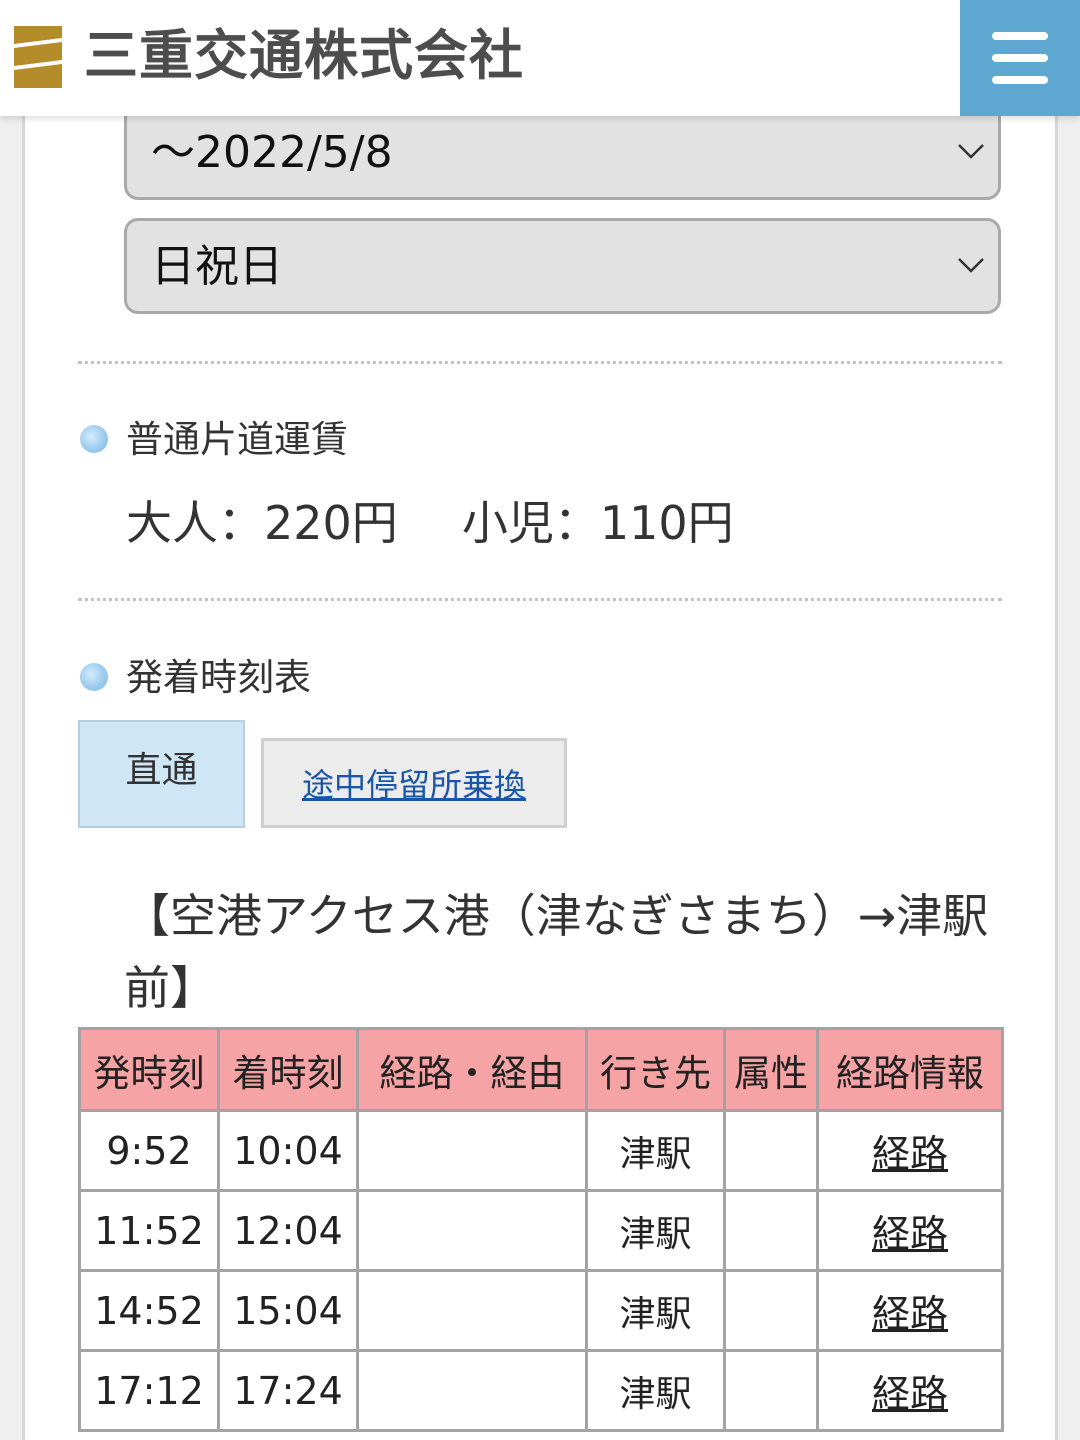 This screenshot has height=1440, width=1080. What do you see at coordinates (540, 58) in the screenshot?
I see `site-header: 三重交通株式会社` at bounding box center [540, 58].